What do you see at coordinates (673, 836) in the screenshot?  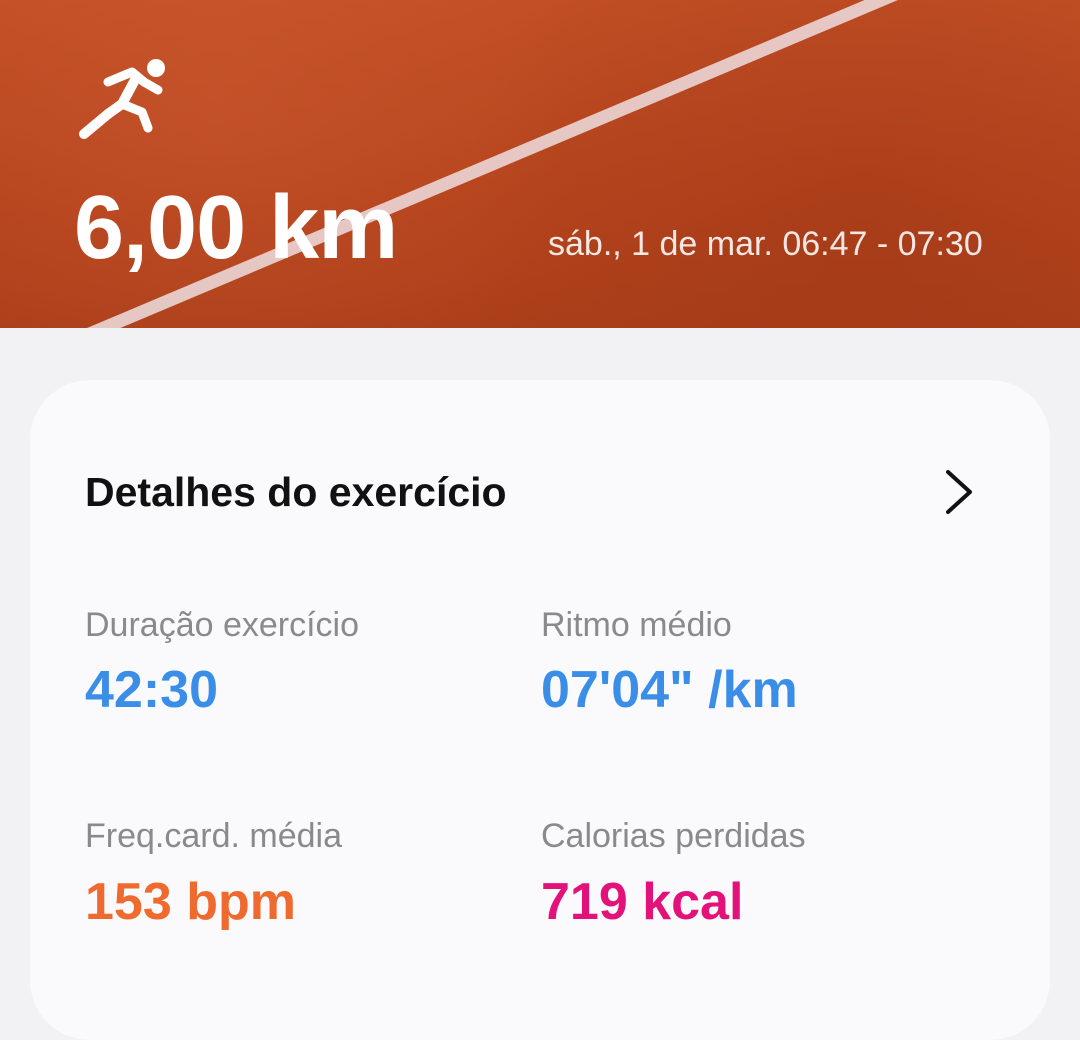 I see `calories-label: Calorias perdidas` at bounding box center [673, 836].